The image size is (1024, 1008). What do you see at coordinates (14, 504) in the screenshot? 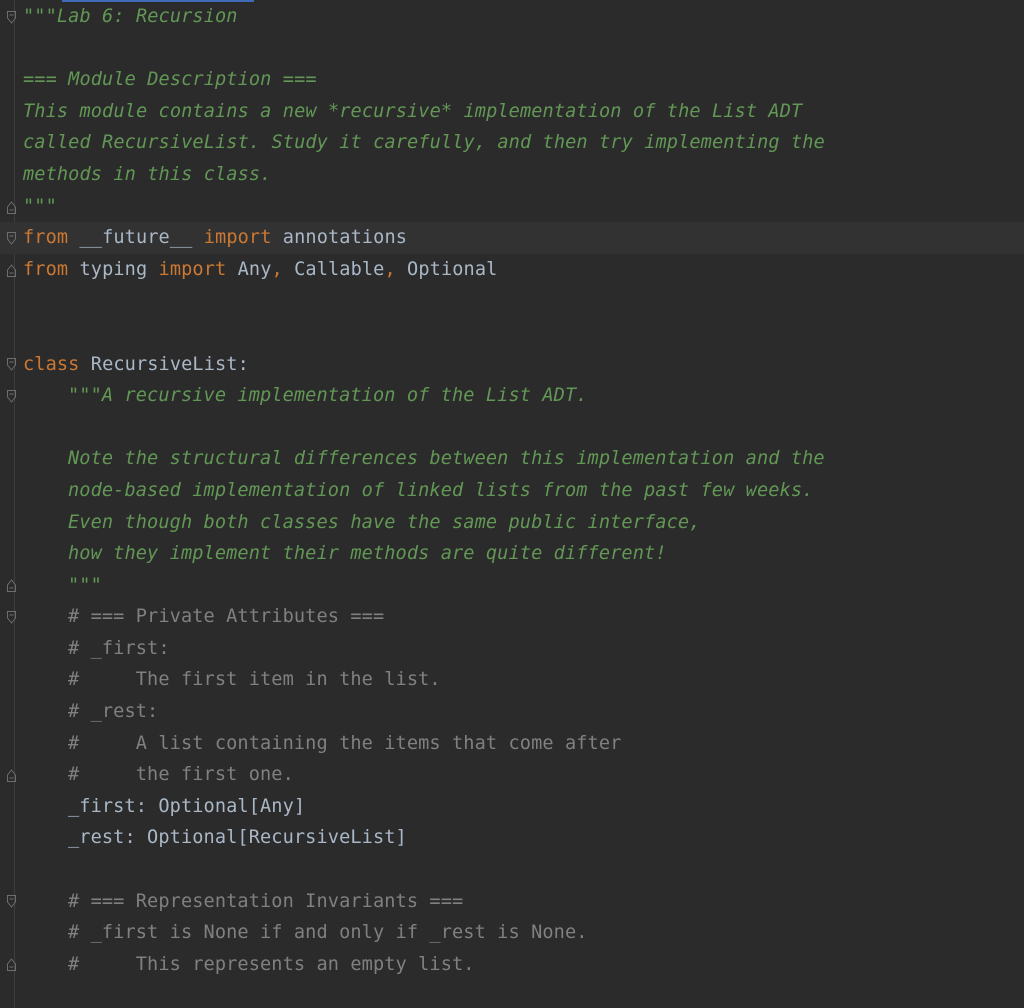
I see `gutter-divider` at bounding box center [14, 504].